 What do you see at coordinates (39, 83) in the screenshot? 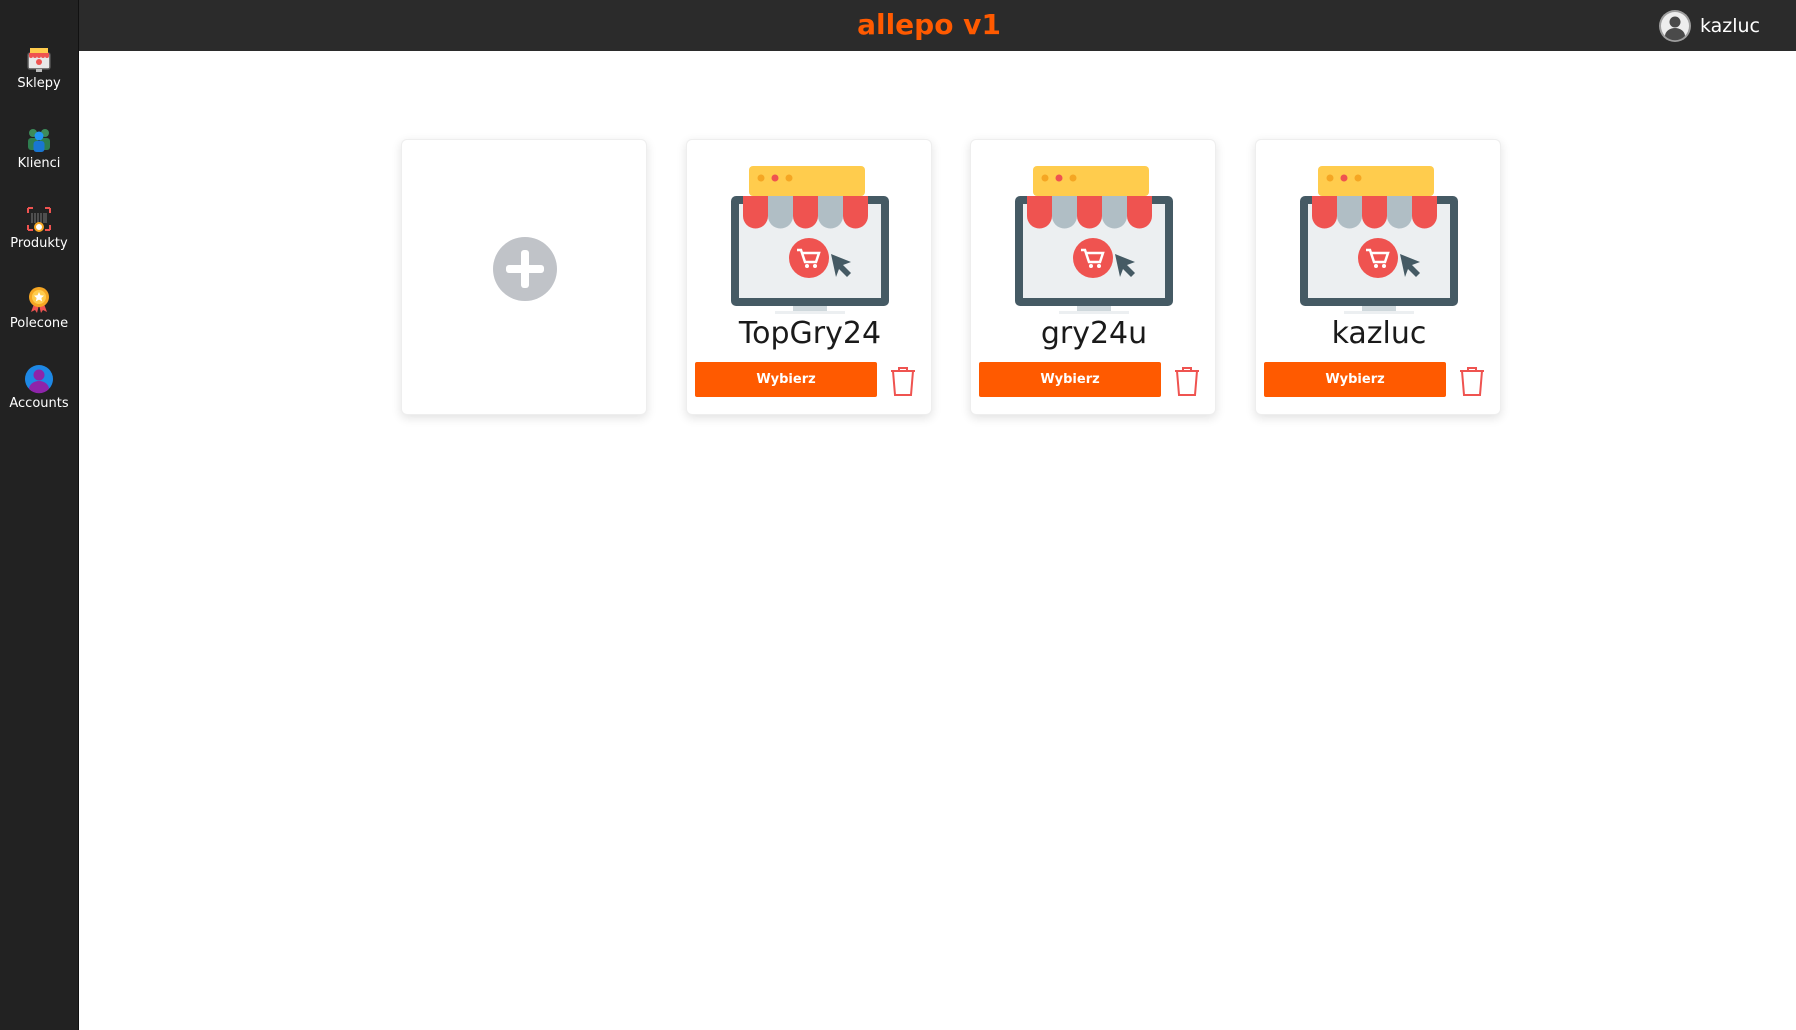
I see `sidebar-item-label: Sklepy` at bounding box center [39, 83].